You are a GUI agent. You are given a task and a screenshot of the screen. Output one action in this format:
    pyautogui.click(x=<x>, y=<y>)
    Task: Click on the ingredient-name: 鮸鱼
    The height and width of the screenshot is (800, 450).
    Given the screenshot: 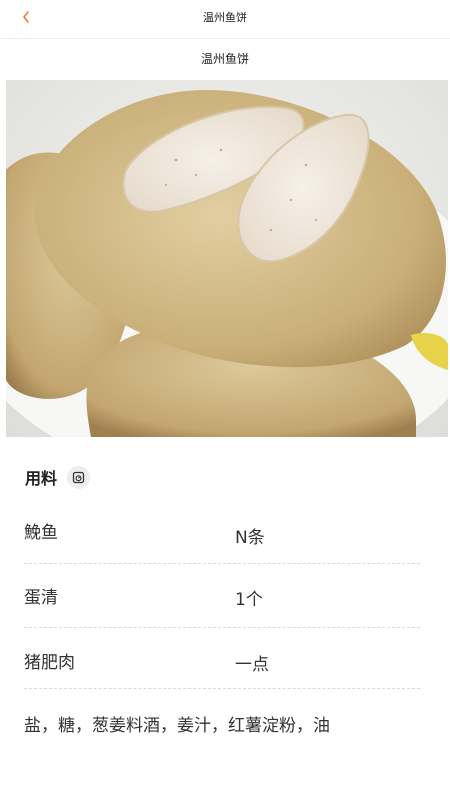 What is the action you would take?
    pyautogui.click(x=41, y=533)
    